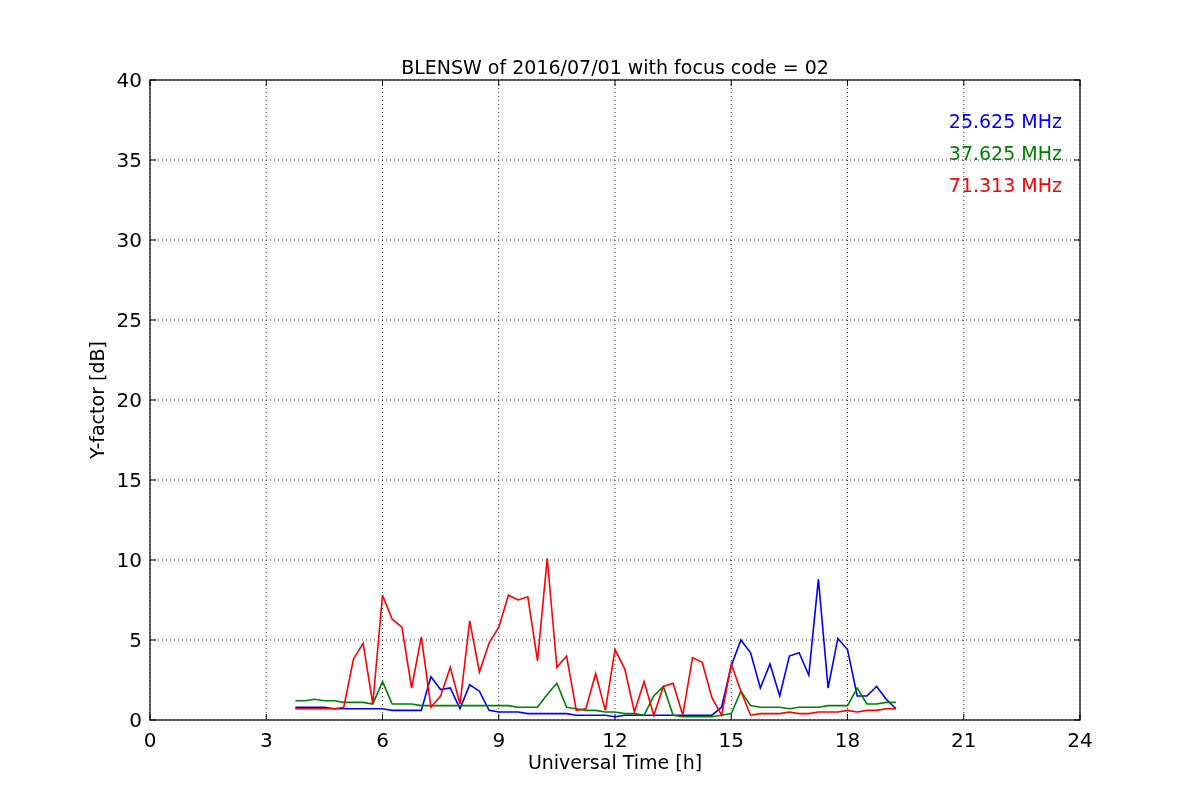 The width and height of the screenshot is (1200, 800). Describe the element at coordinates (129, 80) in the screenshot. I see `tick-label: 40` at that location.